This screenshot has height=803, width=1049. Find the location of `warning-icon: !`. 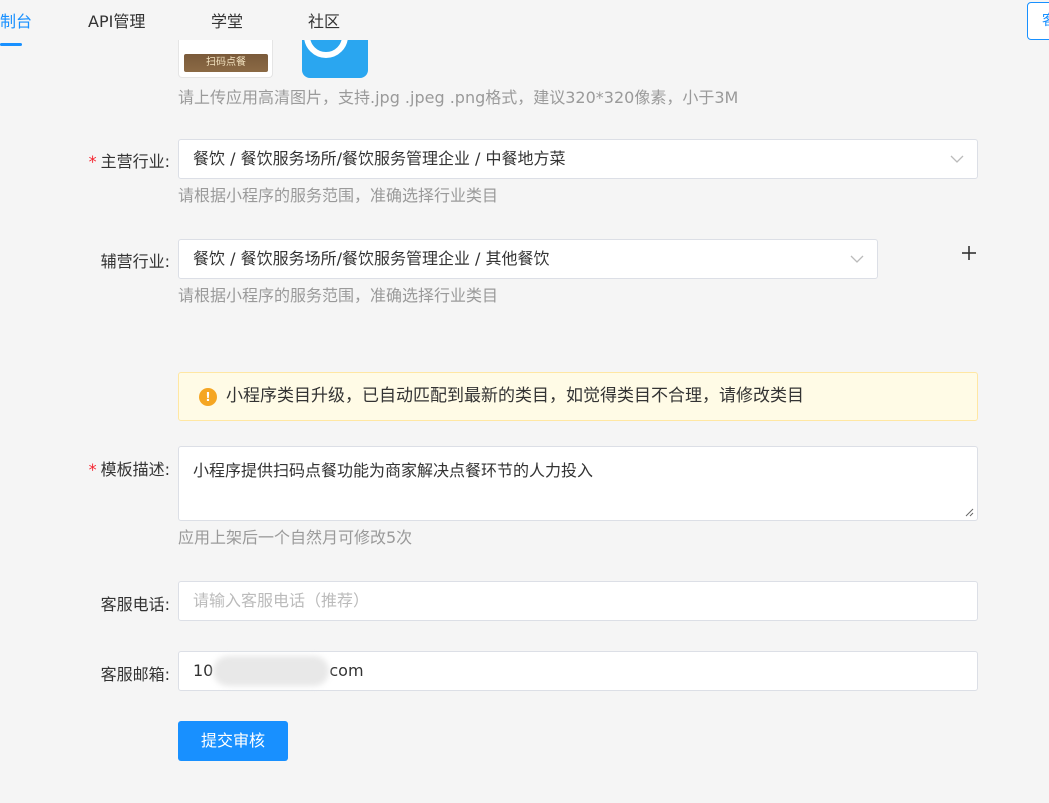

warning-icon: ! is located at coordinates (208, 397).